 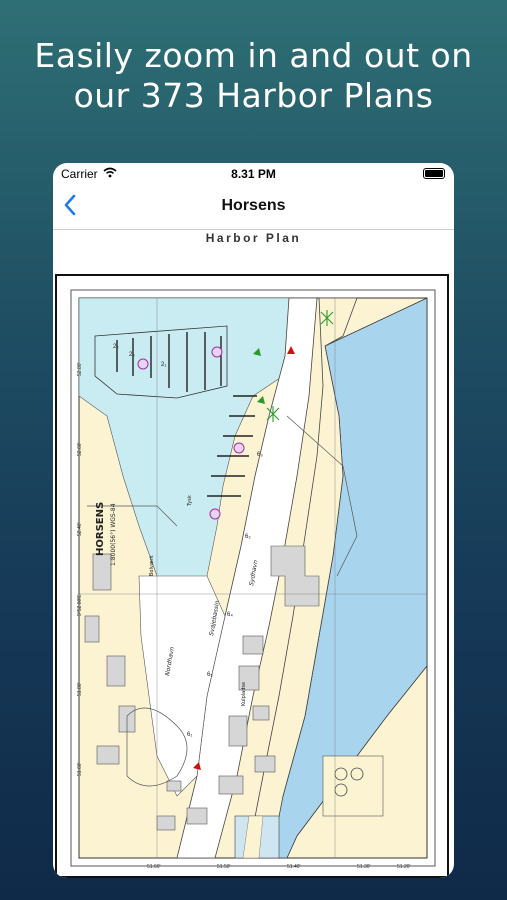 What do you see at coordinates (210, 675) in the screenshot?
I see `depth-label: 6₅` at bounding box center [210, 675].